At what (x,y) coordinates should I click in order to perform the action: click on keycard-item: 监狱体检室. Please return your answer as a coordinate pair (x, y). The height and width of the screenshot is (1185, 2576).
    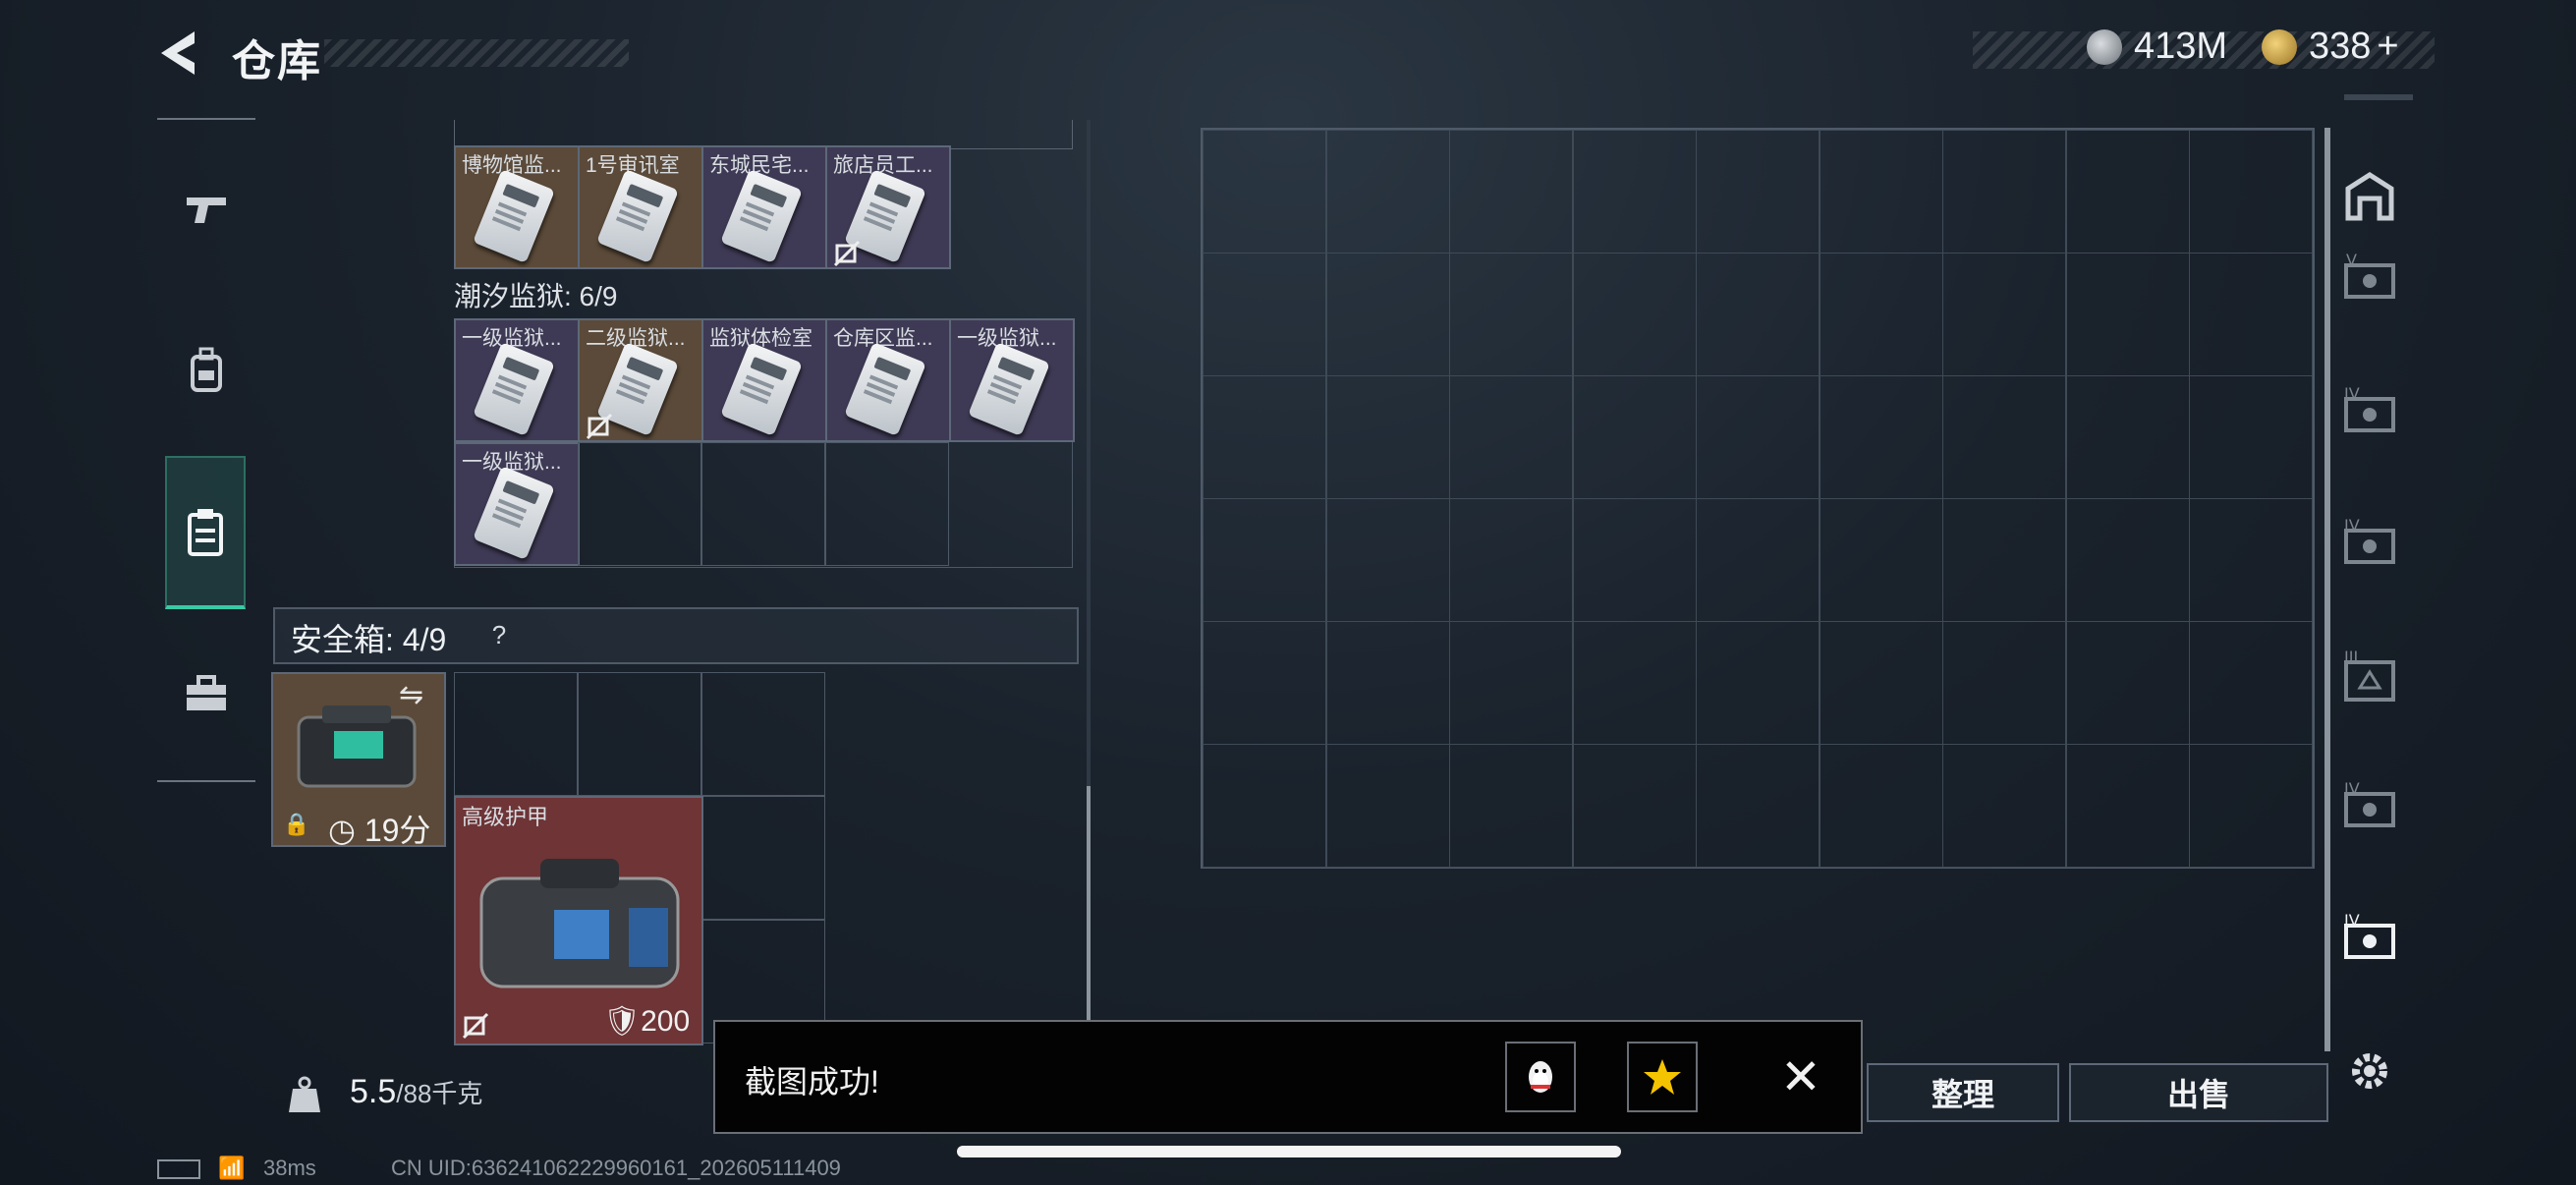
    Looking at the image, I should click on (764, 380).